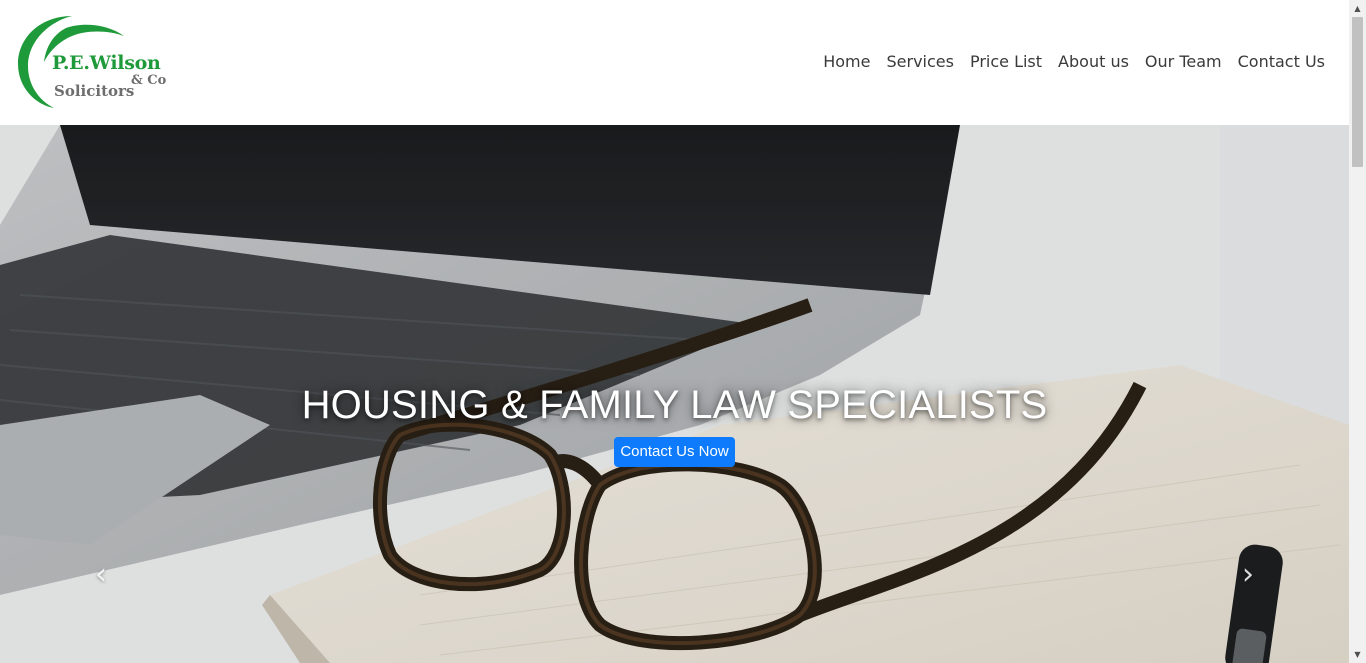 The width and height of the screenshot is (1366, 663). I want to click on page-scrollbar: ▲ ▼, so click(1357, 331).